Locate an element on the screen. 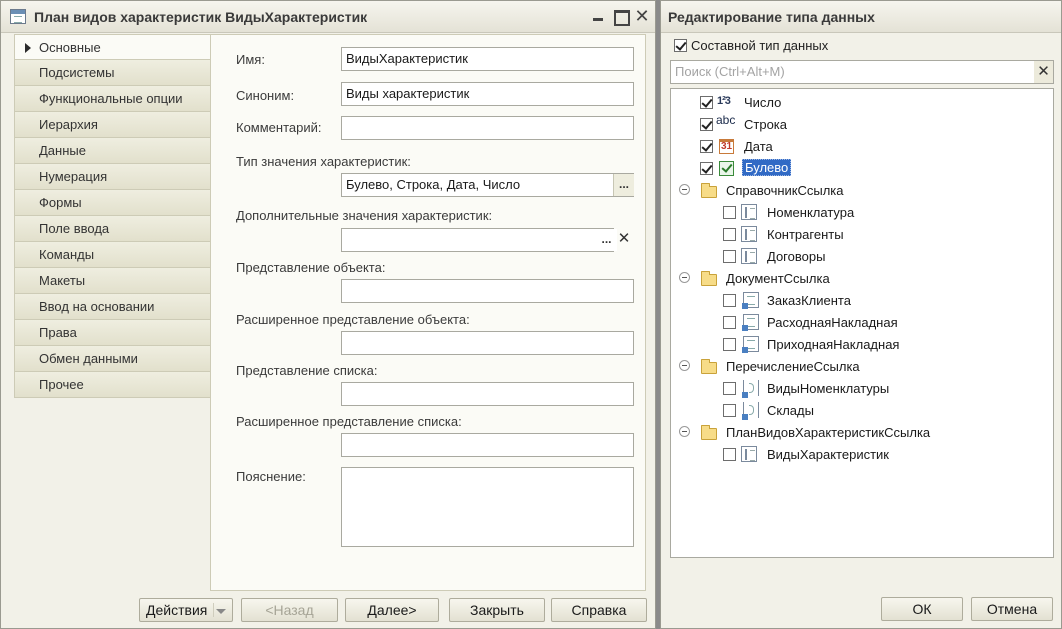 This screenshot has width=1062, height=629. tree-node-date: Дата is located at coordinates (758, 146).